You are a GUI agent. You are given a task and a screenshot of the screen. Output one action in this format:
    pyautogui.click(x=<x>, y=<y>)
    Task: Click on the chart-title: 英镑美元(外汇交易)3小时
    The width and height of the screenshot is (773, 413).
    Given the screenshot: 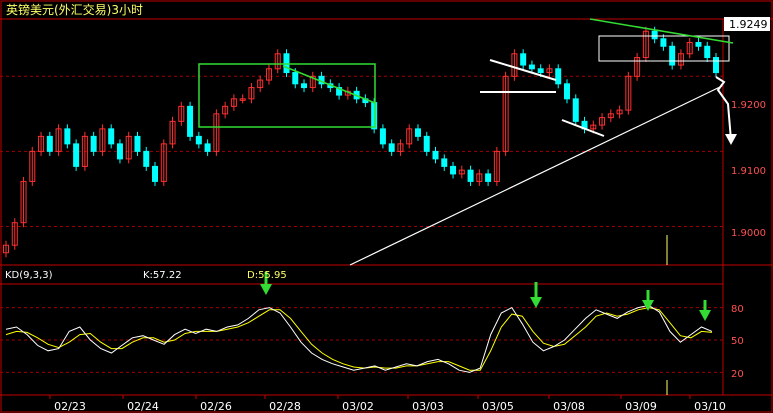 What is the action you would take?
    pyautogui.click(x=74, y=9)
    